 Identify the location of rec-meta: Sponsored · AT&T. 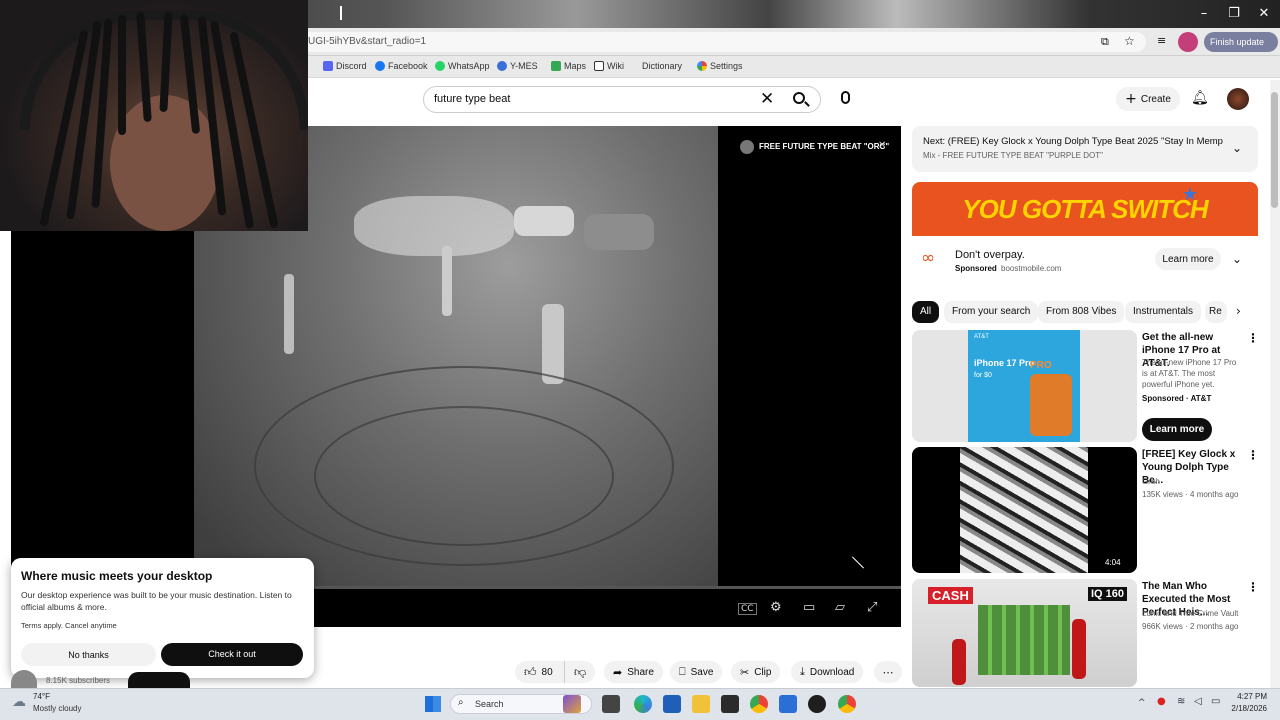
(1177, 398).